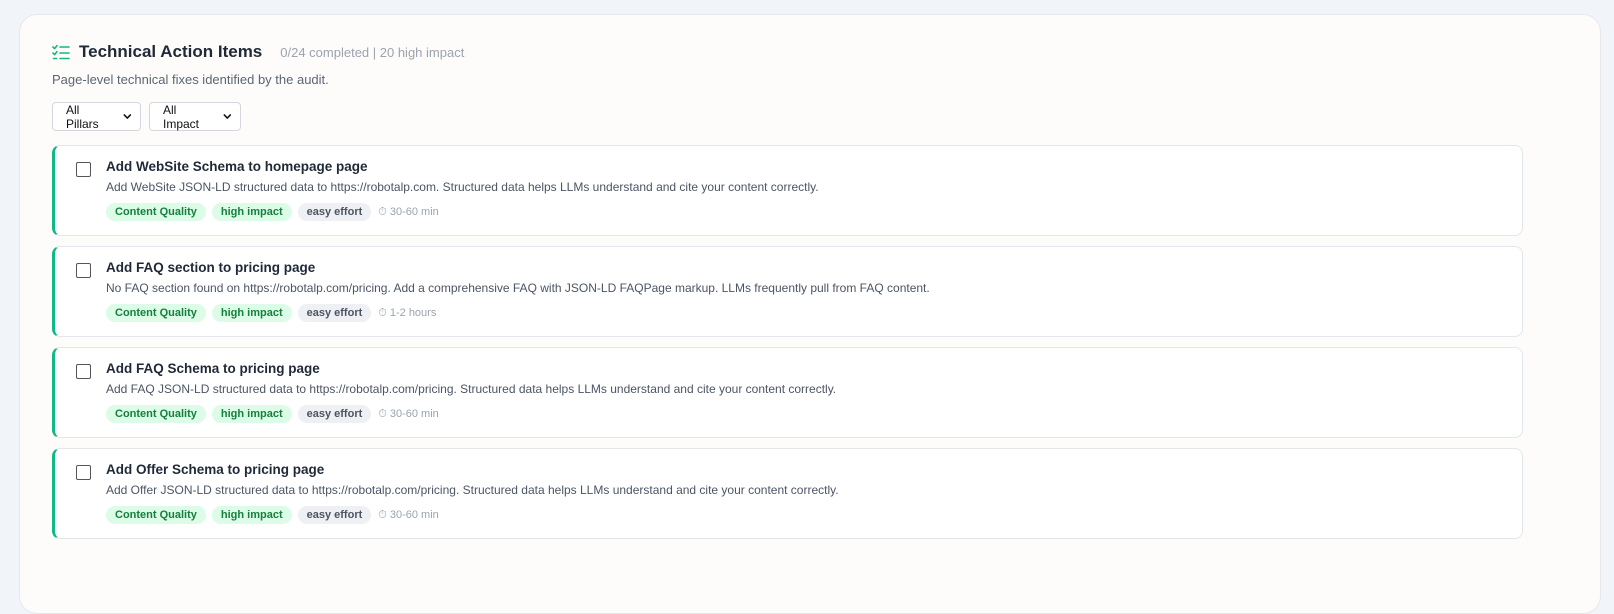 The image size is (1614, 614). Describe the element at coordinates (61, 52) in the screenshot. I see `checklist-icon` at that location.